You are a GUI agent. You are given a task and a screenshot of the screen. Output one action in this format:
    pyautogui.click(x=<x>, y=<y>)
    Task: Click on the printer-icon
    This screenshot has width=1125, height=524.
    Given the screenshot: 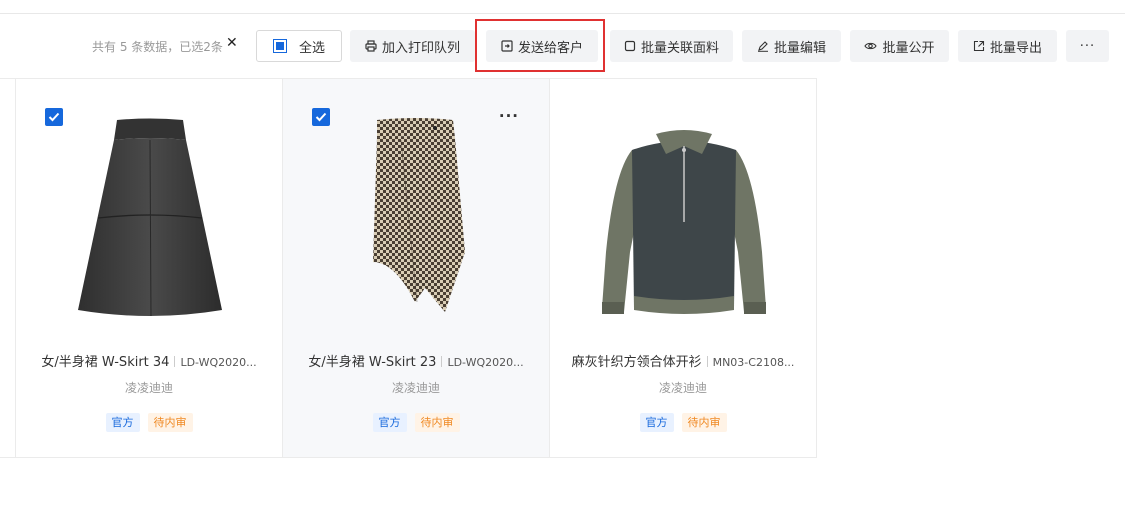 What is the action you would take?
    pyautogui.click(x=371, y=46)
    